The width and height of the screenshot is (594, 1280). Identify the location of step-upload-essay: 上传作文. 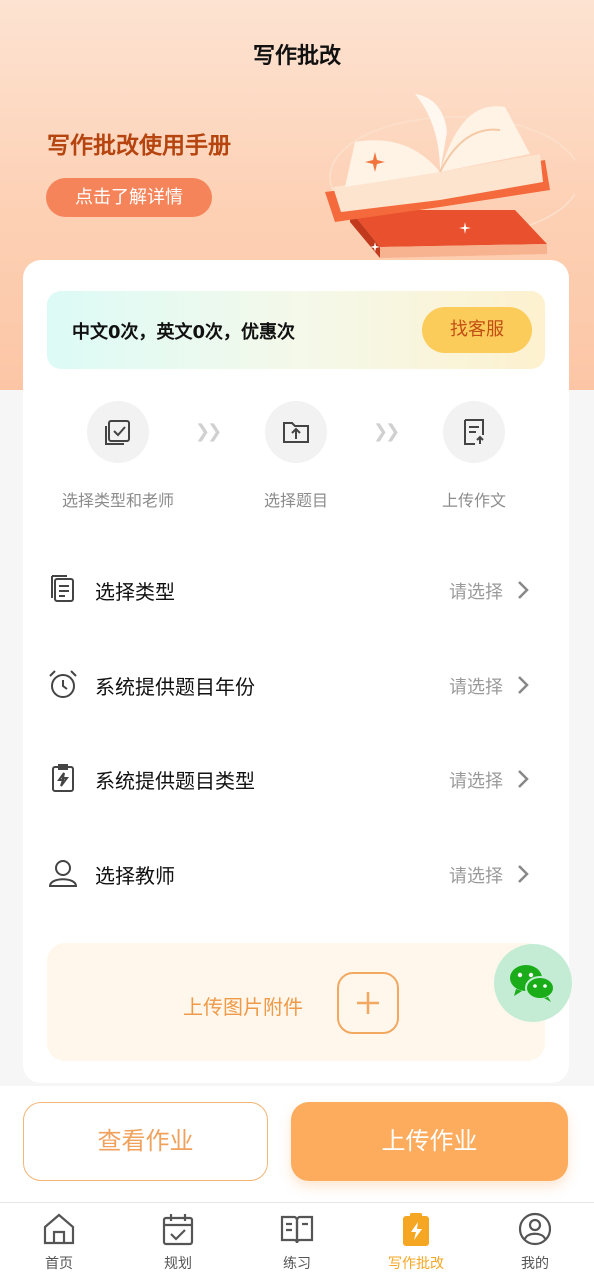
(474, 456).